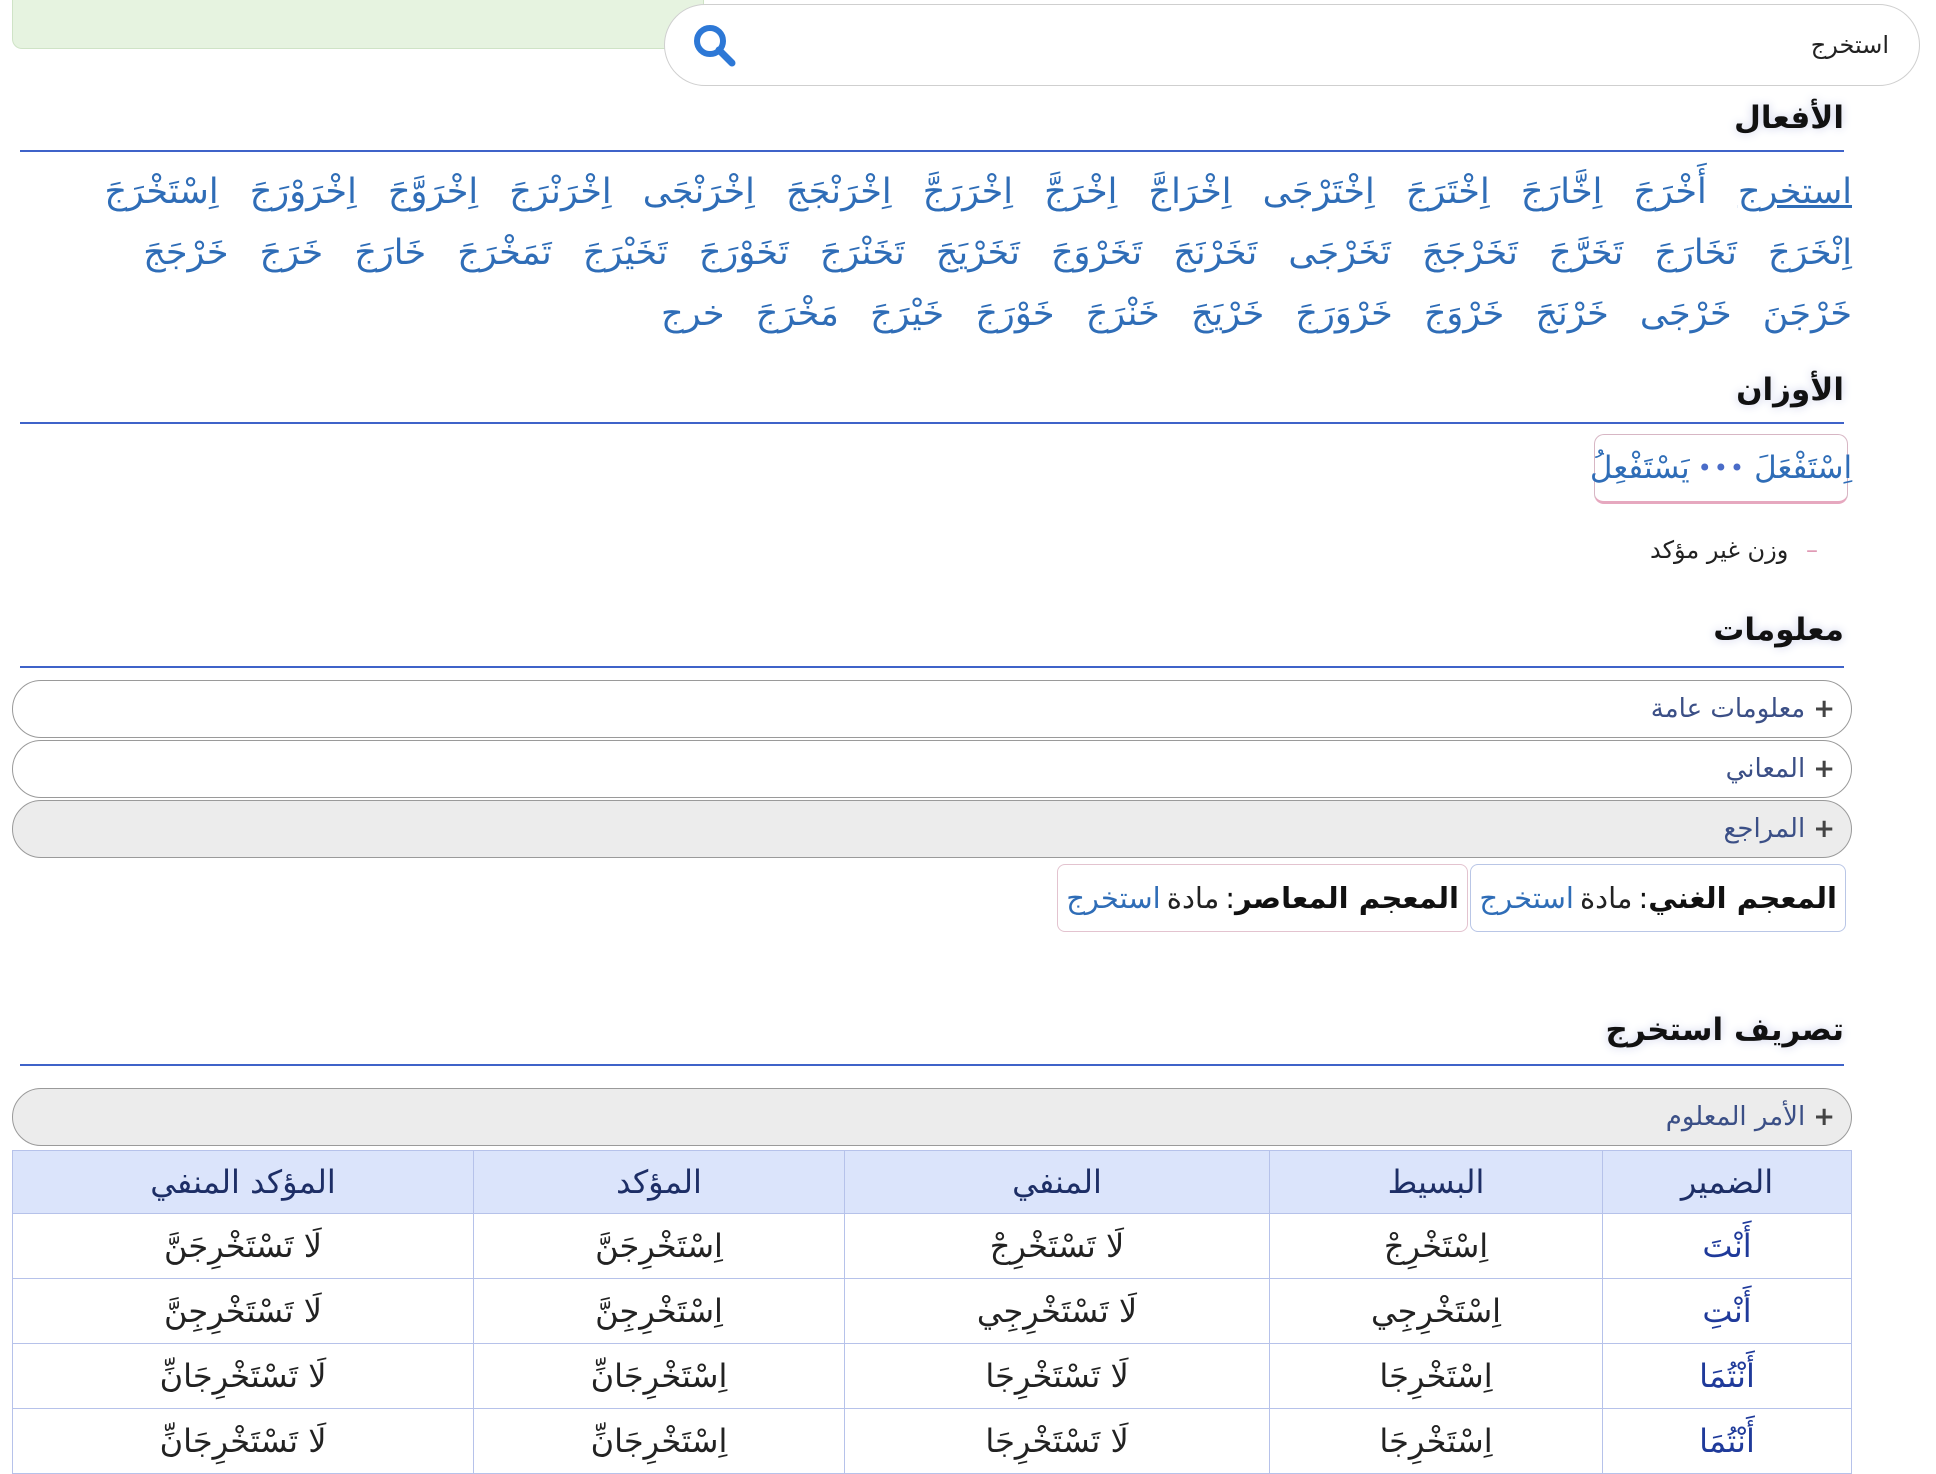 Image resolution: width=1936 pixels, height=1474 pixels. I want to click on verb-link: تَخَيْرَجَ, so click(625, 253).